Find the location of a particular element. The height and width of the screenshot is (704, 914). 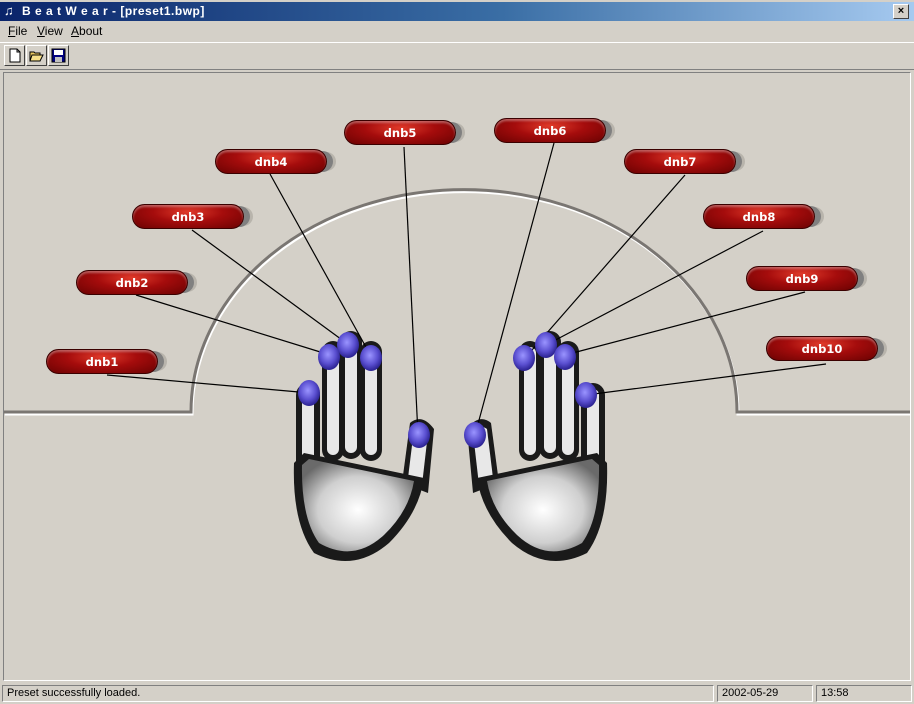

pad-label: dnb5 is located at coordinates (400, 133).